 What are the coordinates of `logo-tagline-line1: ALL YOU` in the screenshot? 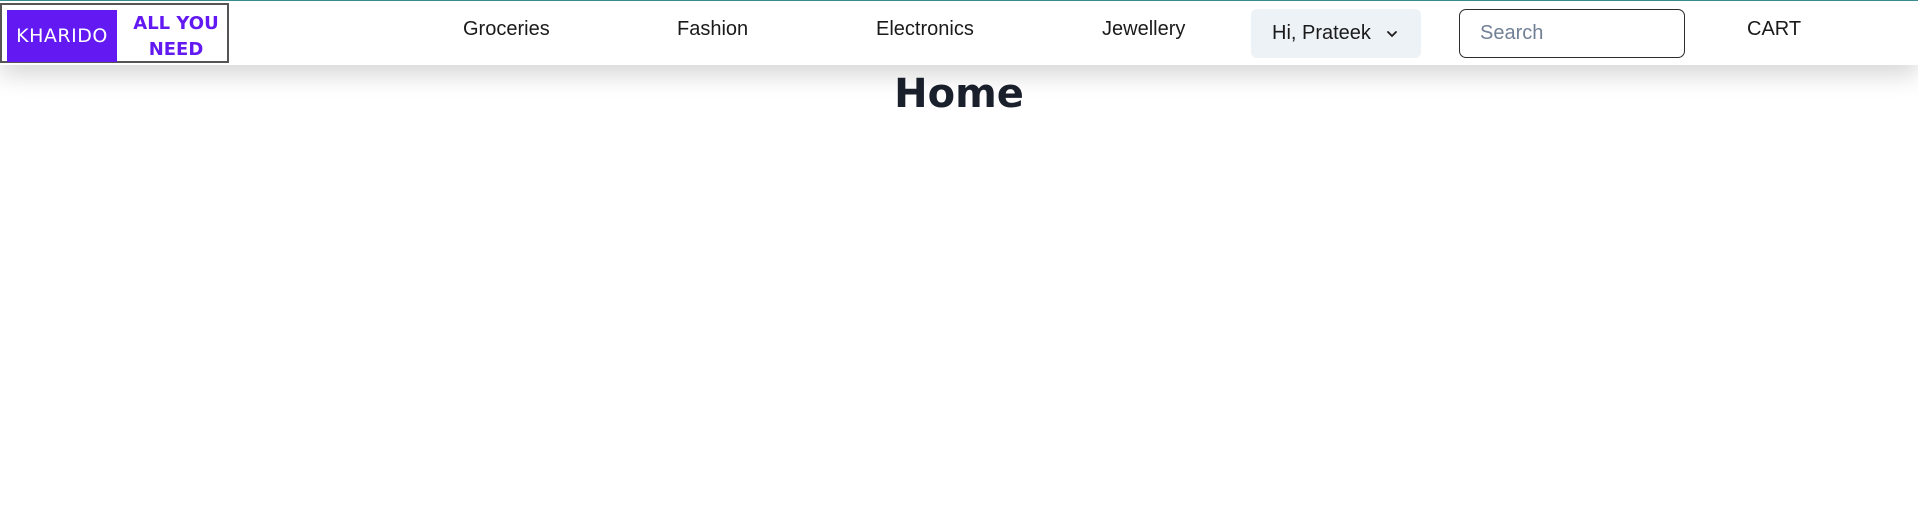 It's located at (176, 23).